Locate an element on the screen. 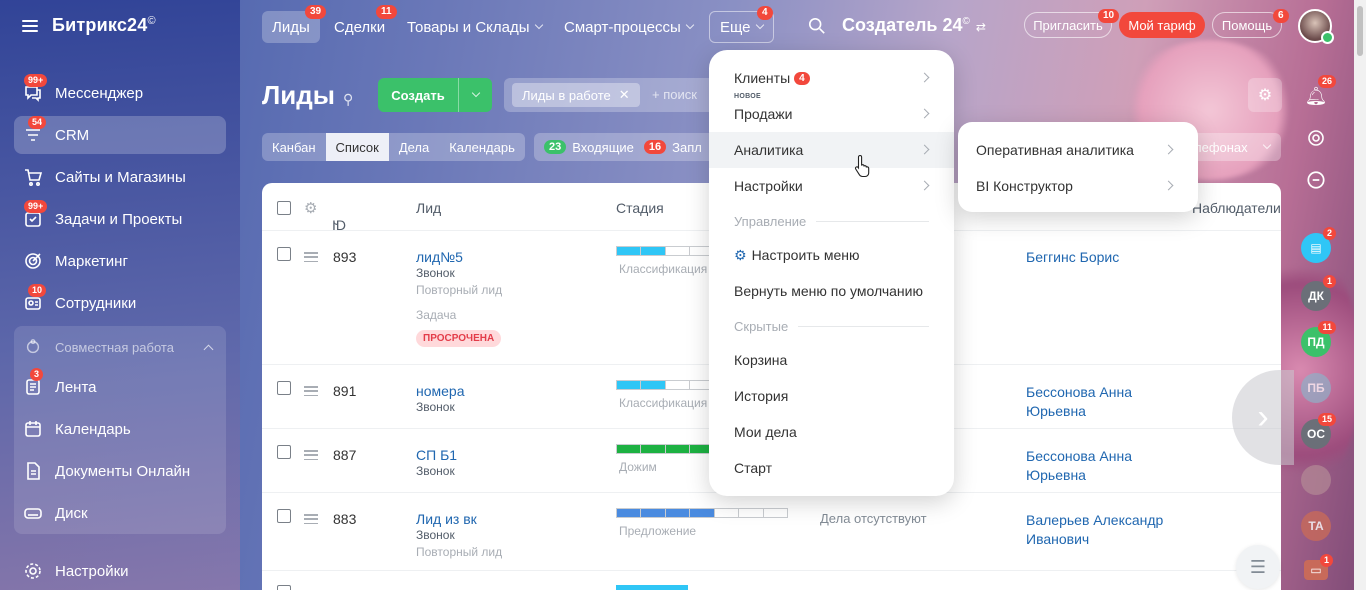 The width and height of the screenshot is (1366, 590). select-all-checkbox is located at coordinates (284, 208).